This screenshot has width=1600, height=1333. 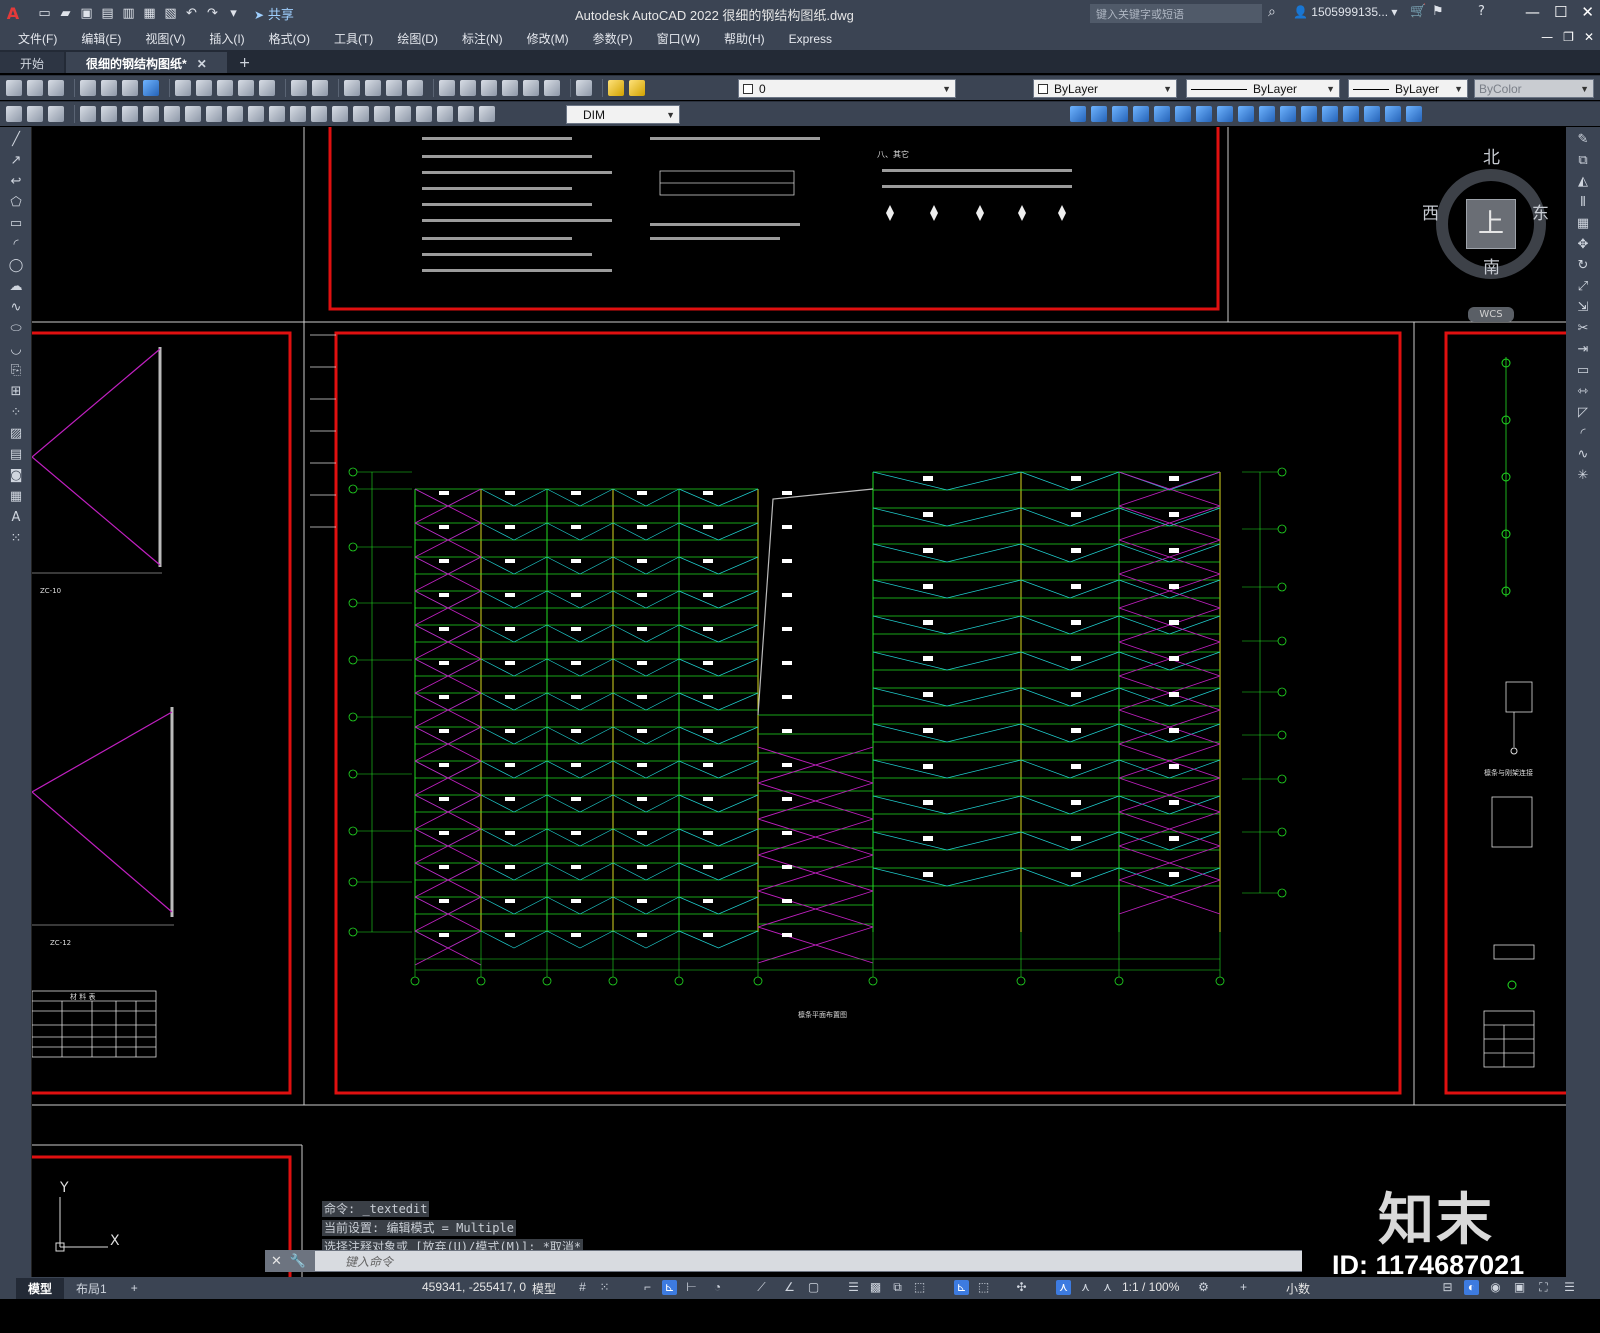 What do you see at coordinates (613, 38) in the screenshot?
I see `menu-parametric: 参数(P)` at bounding box center [613, 38].